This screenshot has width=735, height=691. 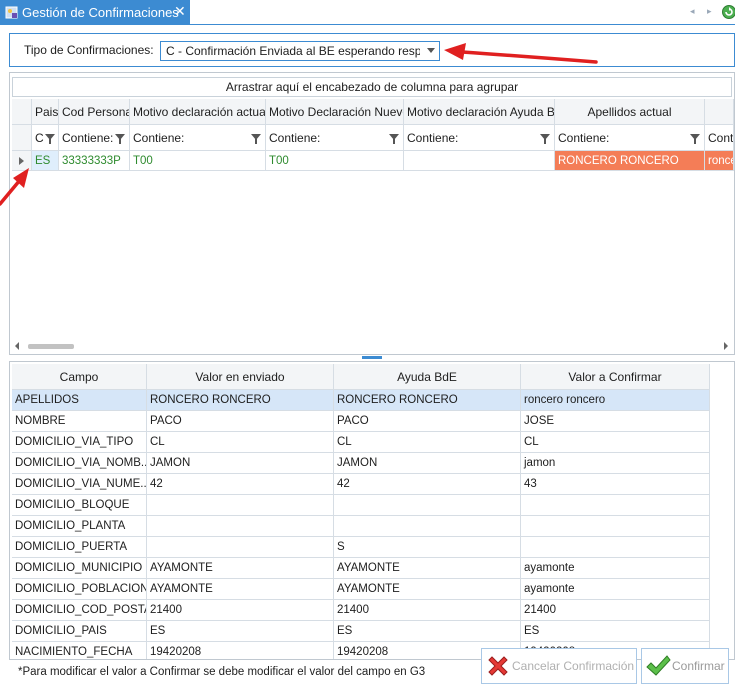 What do you see at coordinates (240, 400) in the screenshot?
I see `cell-valor-enviado: RONCERO RONCERO` at bounding box center [240, 400].